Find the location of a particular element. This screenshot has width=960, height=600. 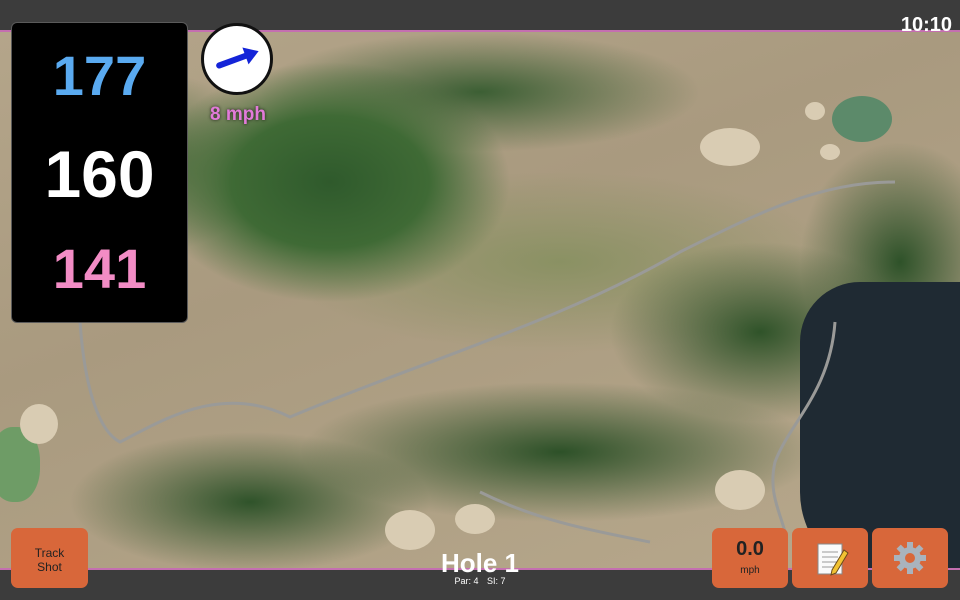

wind-arrow-icon is located at coordinates (237, 58).